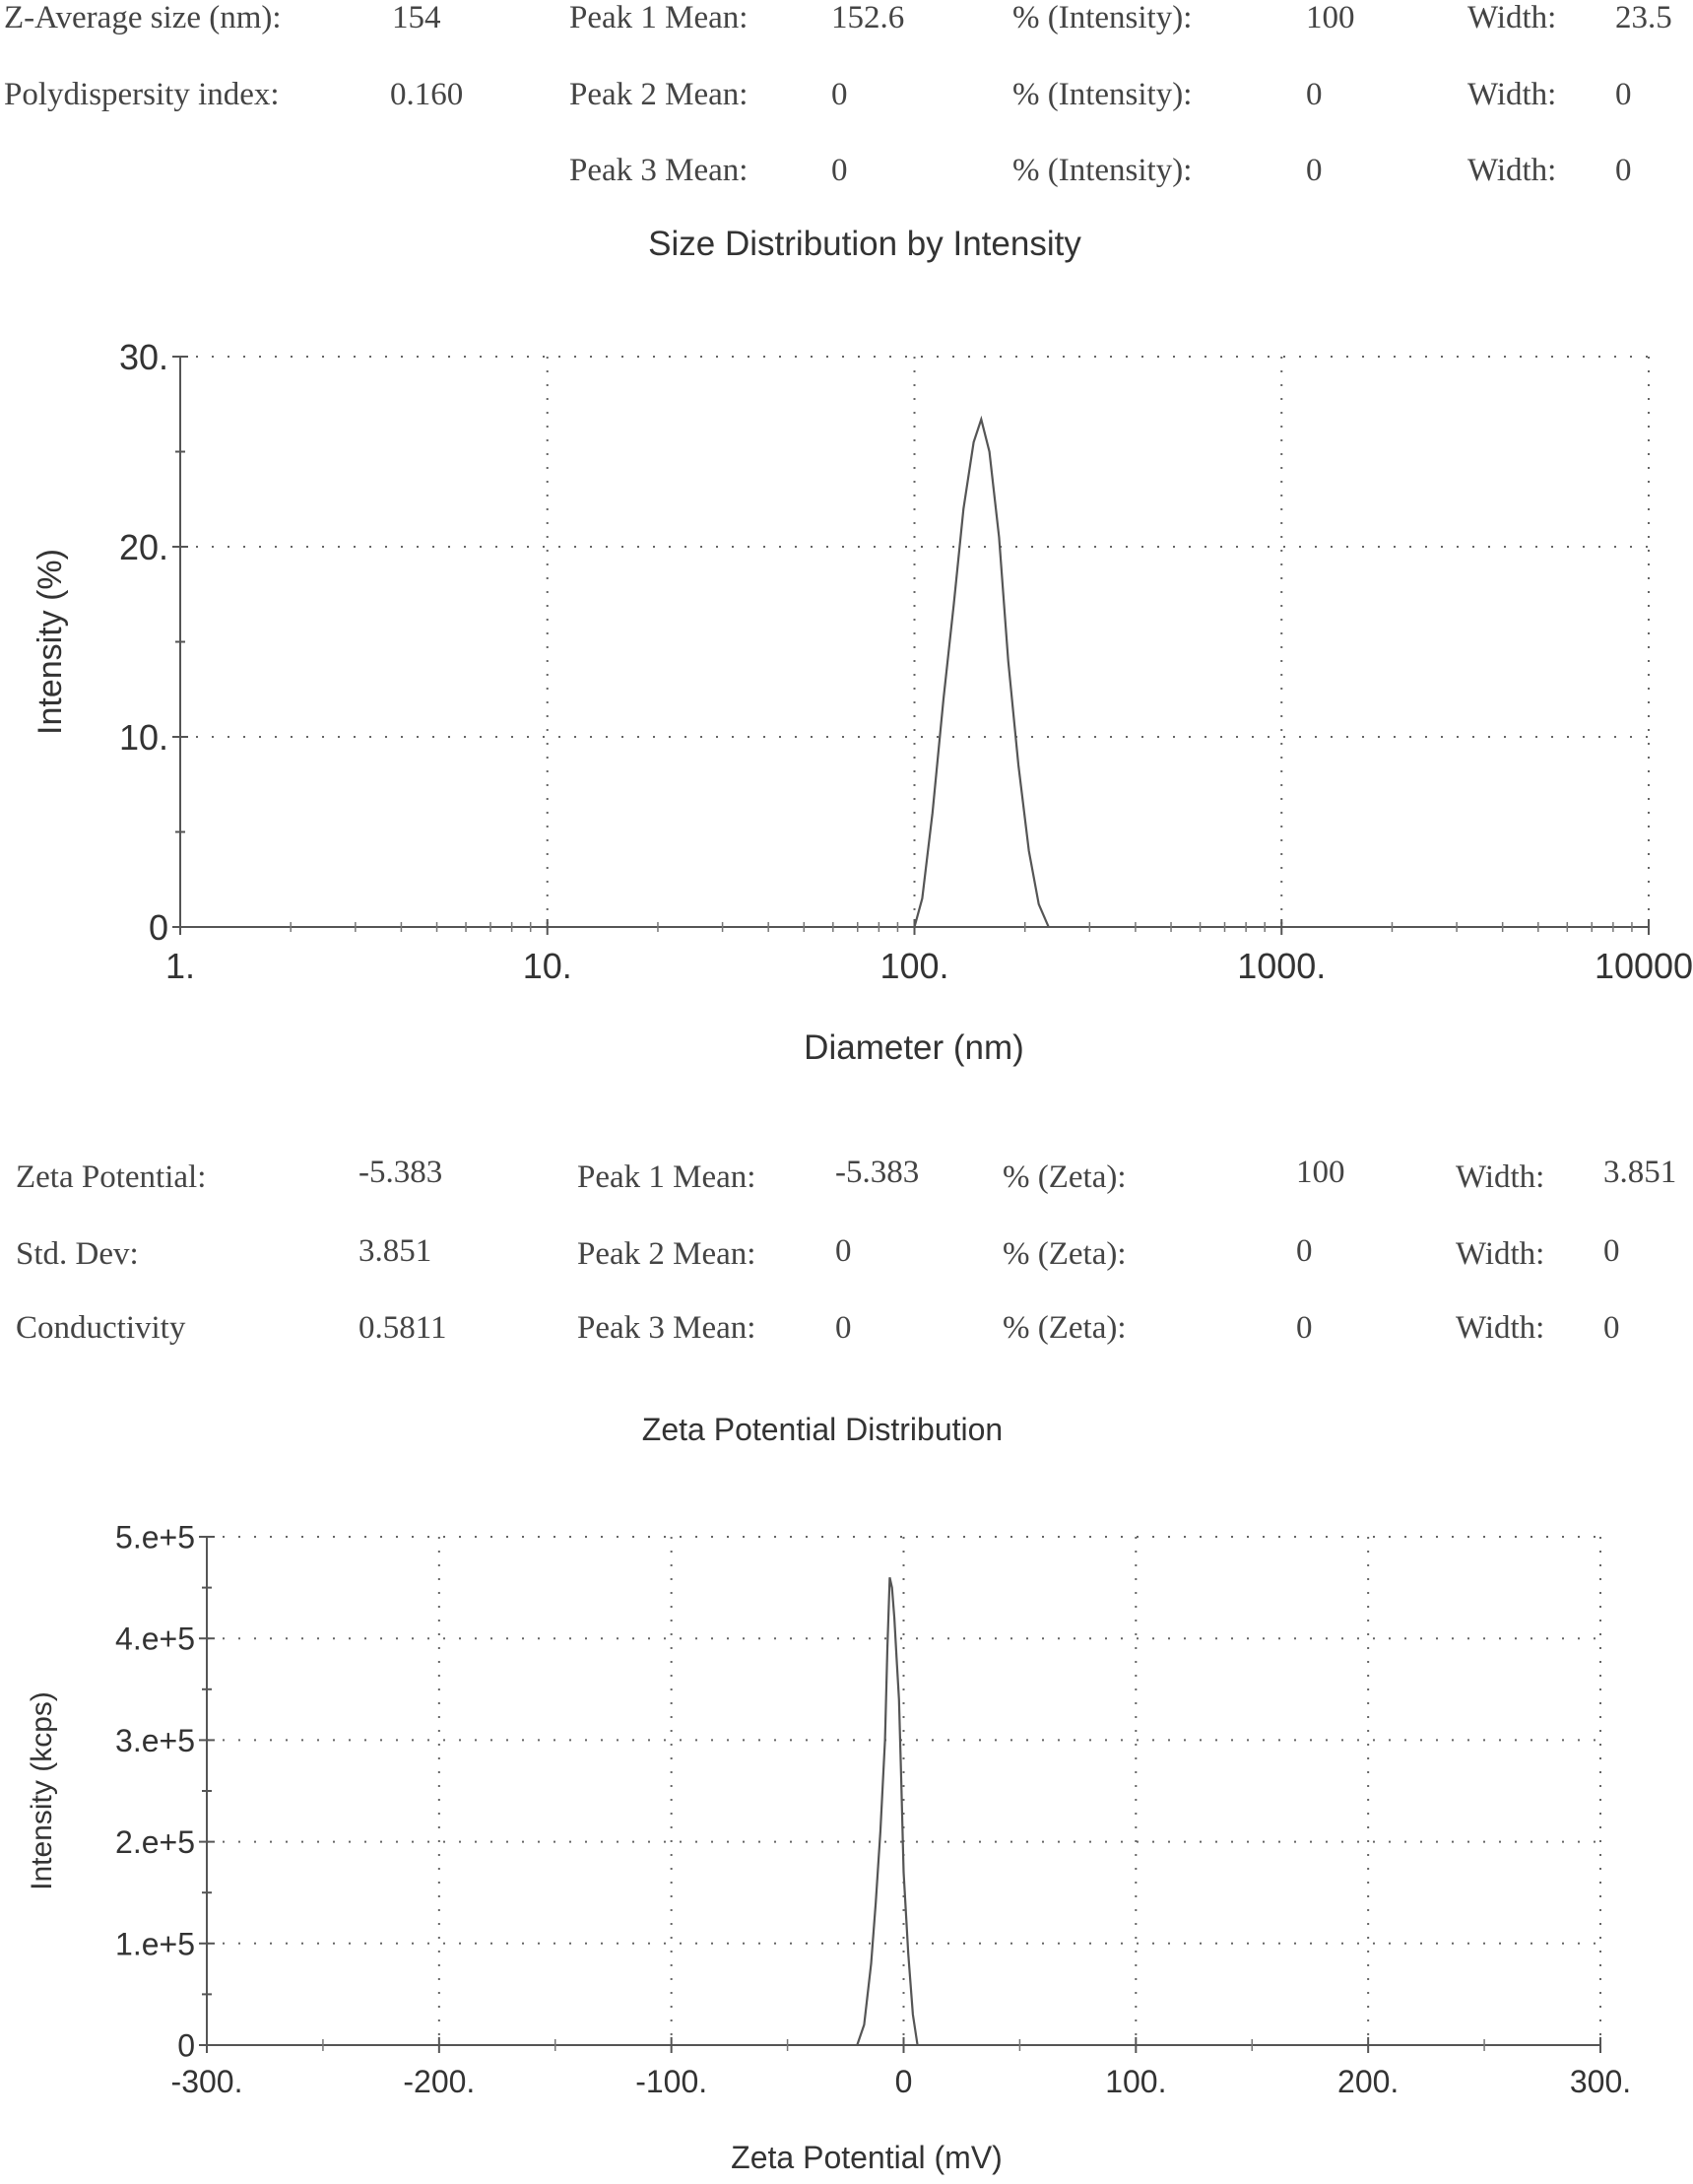 The image size is (1693, 2184). I want to click on y-tick-label: 3.e+5, so click(155, 1740).